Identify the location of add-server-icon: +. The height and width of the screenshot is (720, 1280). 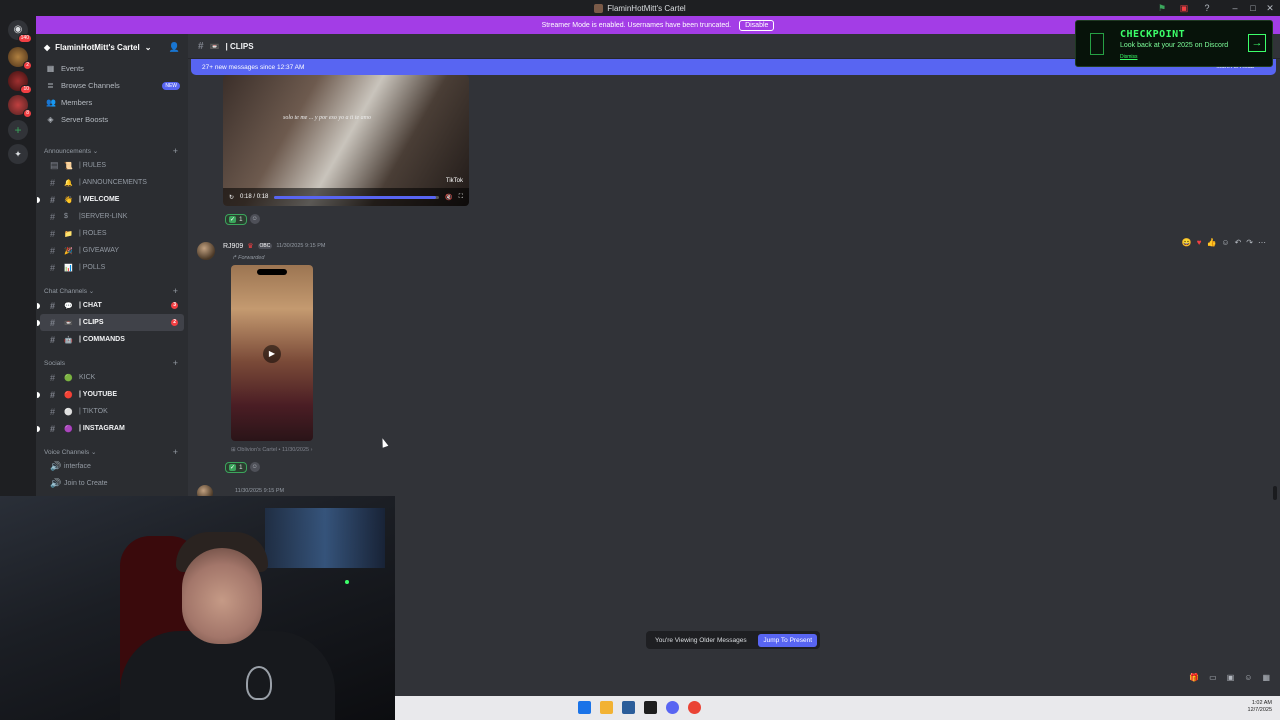
(18, 130).